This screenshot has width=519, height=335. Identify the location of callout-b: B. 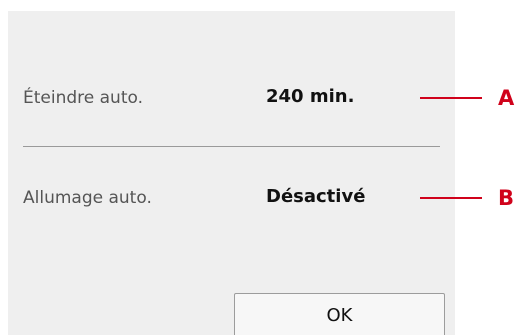
(469, 199).